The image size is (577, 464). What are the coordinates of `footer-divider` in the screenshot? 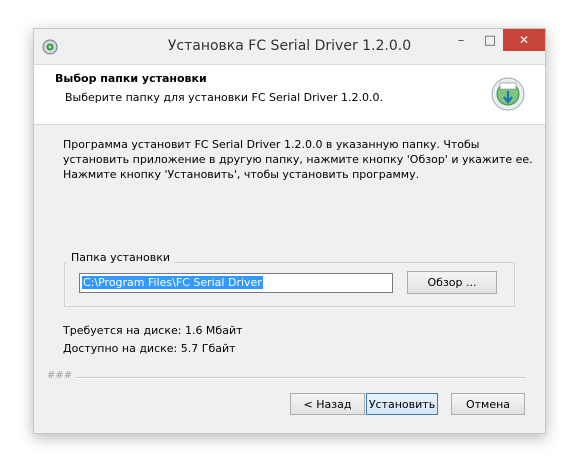 It's located at (301, 378).